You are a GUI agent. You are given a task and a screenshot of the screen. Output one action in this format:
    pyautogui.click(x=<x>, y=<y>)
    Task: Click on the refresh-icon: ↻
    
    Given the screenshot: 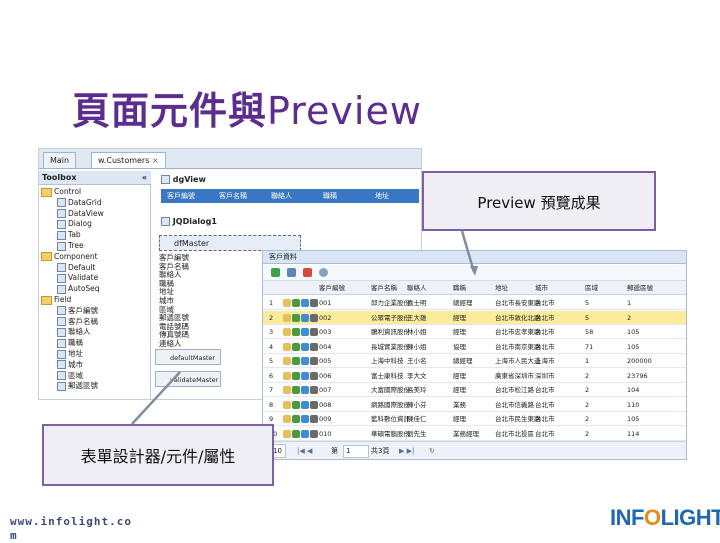 What is the action you would take?
    pyautogui.click(x=432, y=450)
    